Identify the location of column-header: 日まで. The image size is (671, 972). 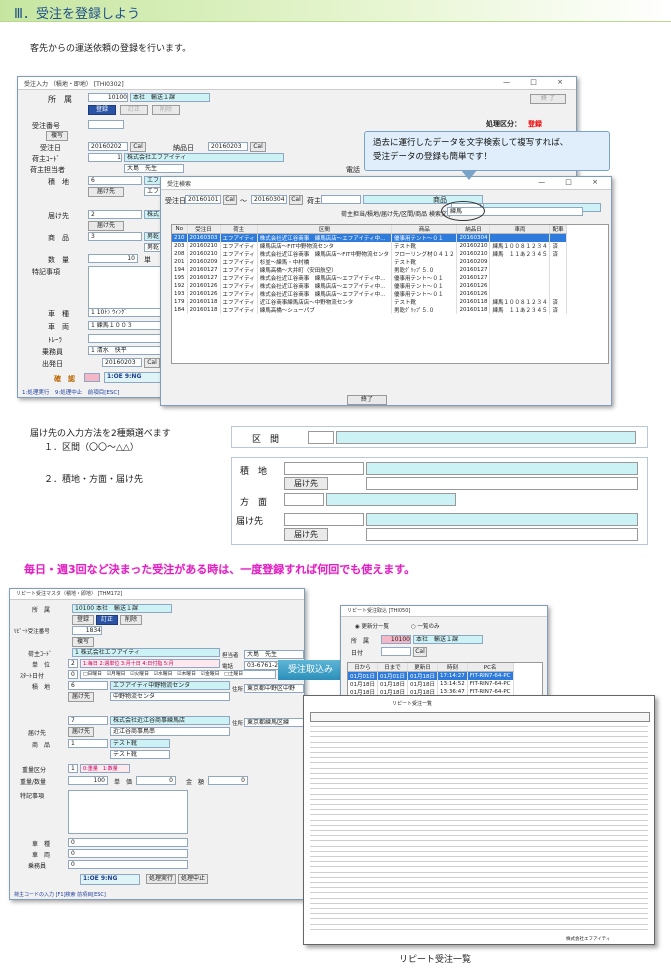
(392, 667).